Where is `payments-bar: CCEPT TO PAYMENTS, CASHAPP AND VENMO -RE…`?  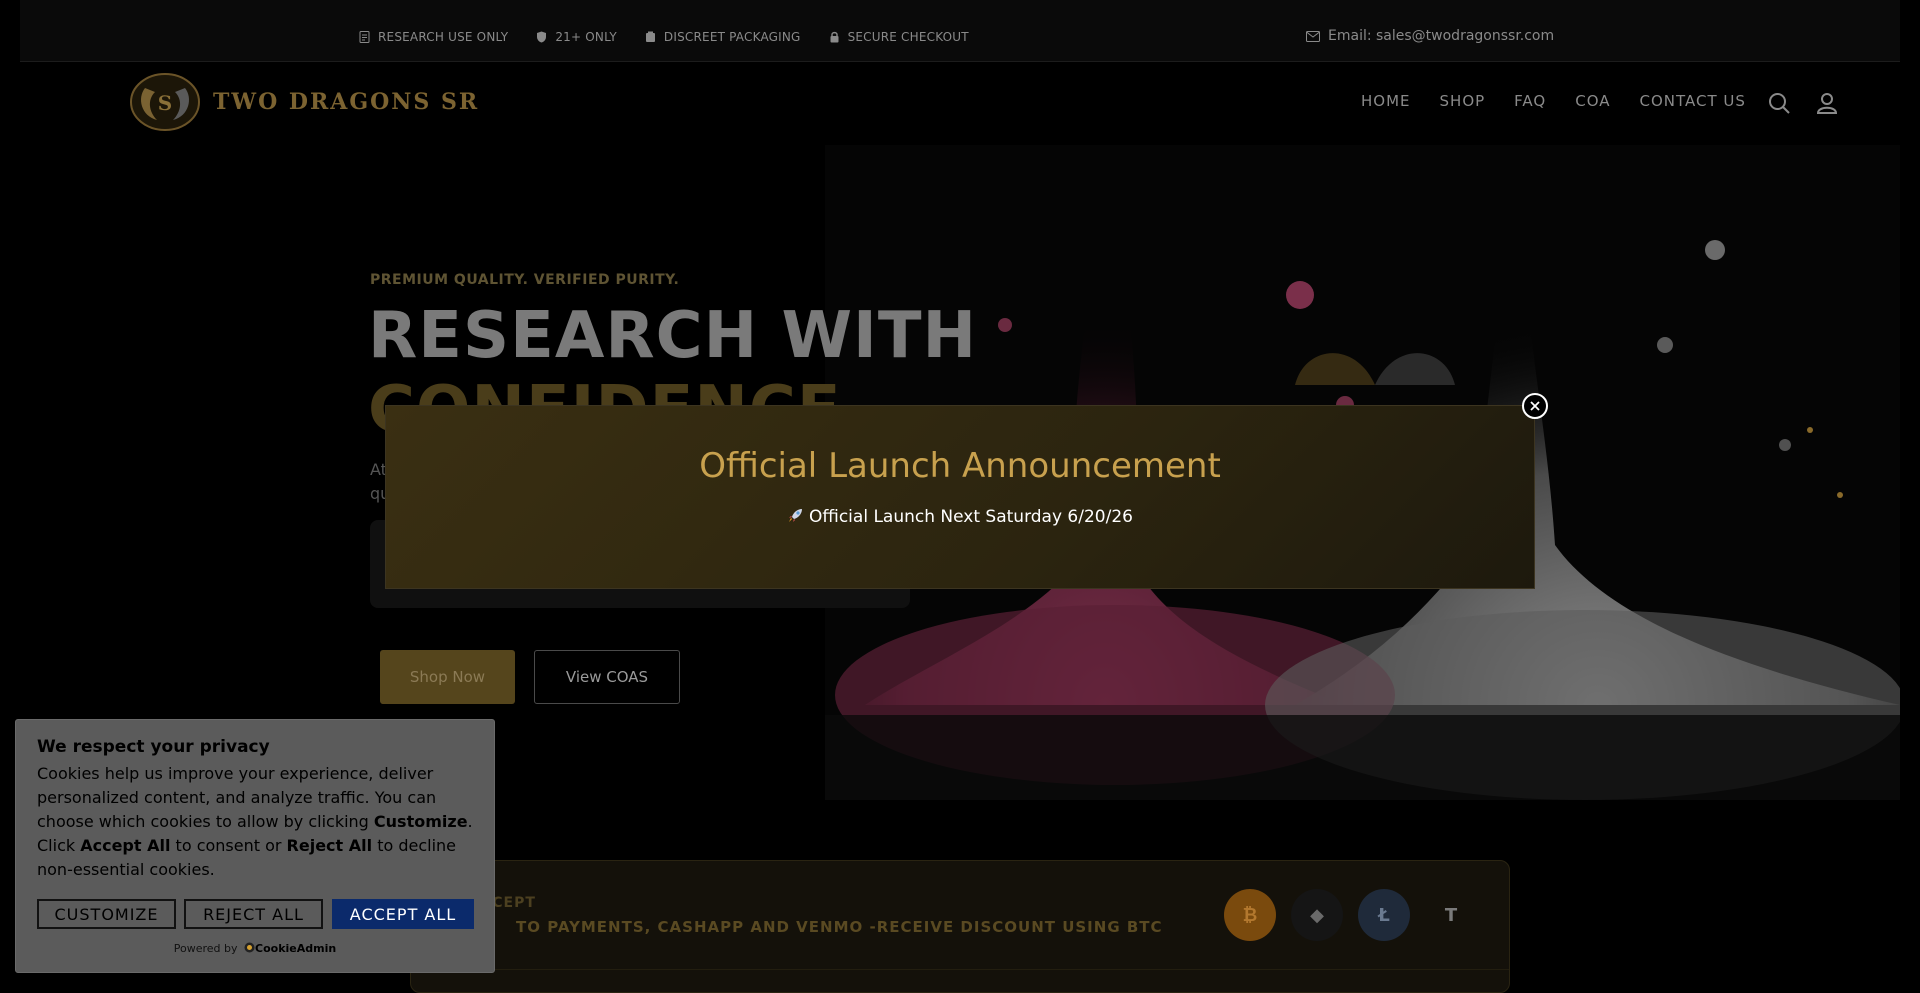
payments-bar: CCEPT TO PAYMENTS, CASHAPP AND VENMO -RE… is located at coordinates (960, 926).